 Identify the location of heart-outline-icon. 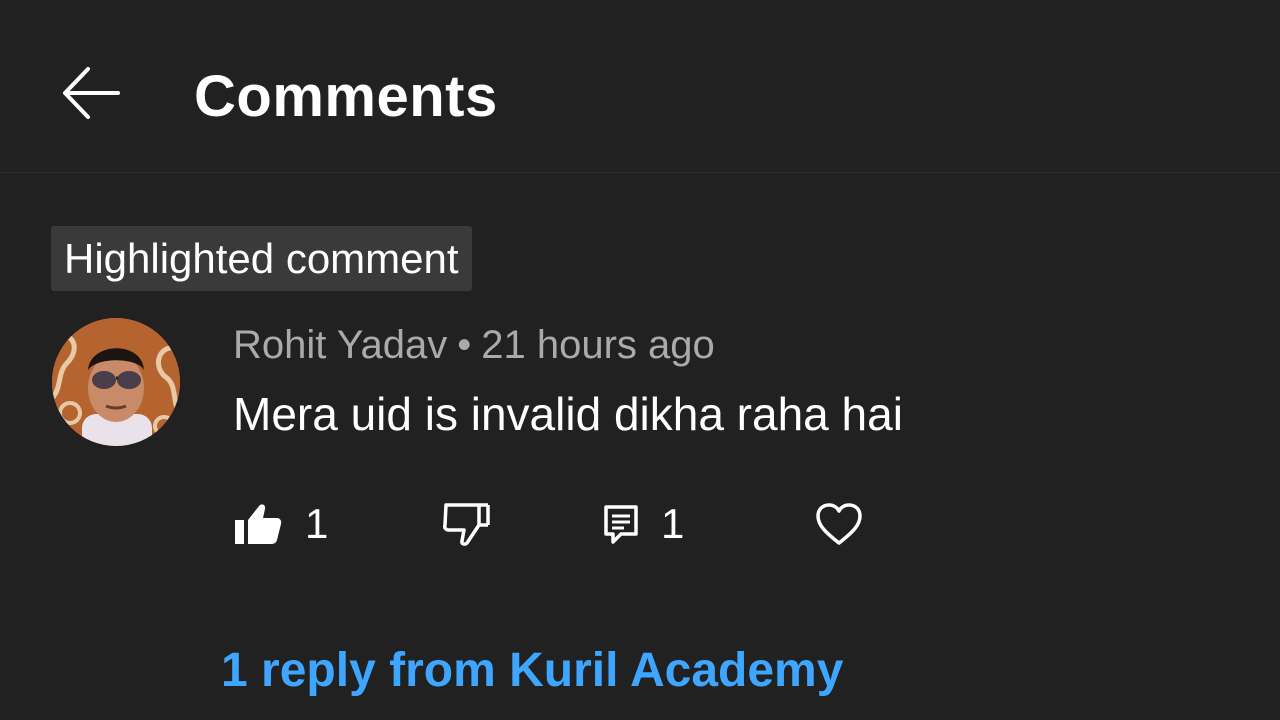
(839, 524).